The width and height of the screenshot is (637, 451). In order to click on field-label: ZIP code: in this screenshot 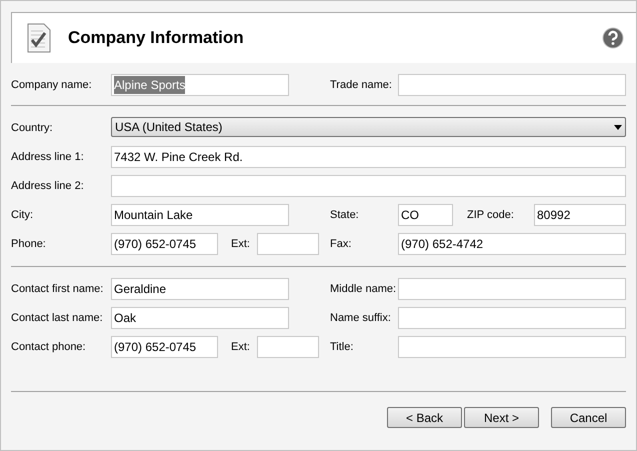, I will do `click(491, 215)`.